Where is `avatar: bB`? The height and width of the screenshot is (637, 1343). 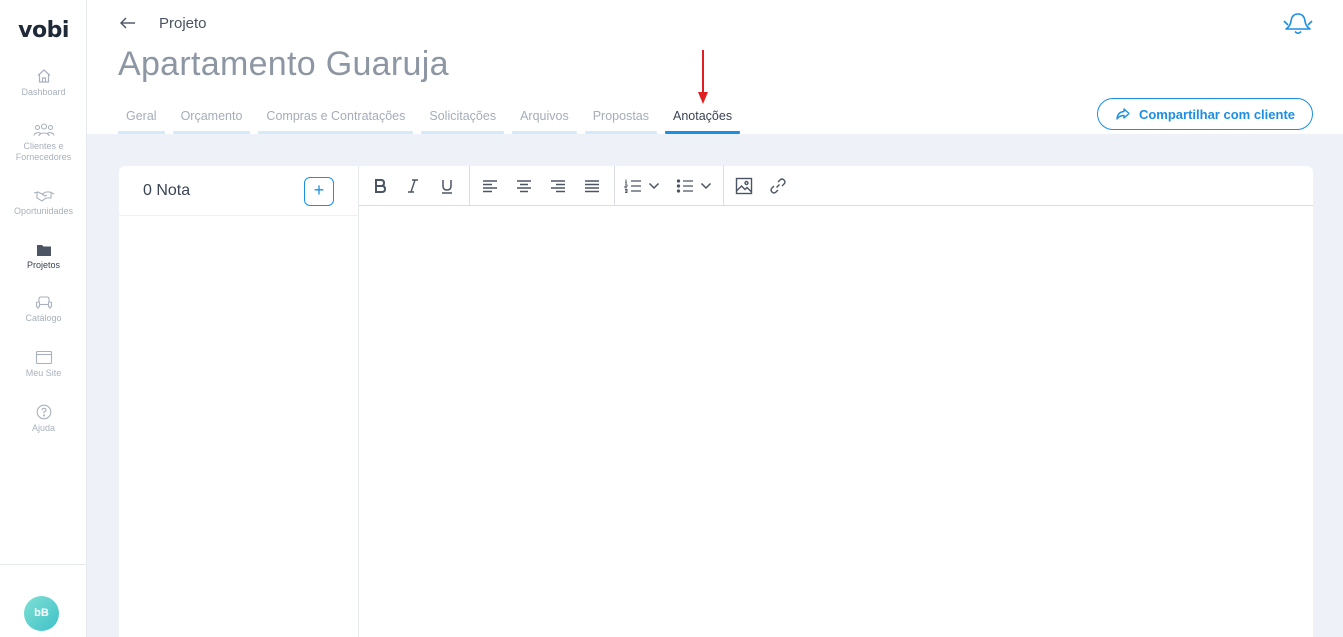 avatar: bB is located at coordinates (41, 613).